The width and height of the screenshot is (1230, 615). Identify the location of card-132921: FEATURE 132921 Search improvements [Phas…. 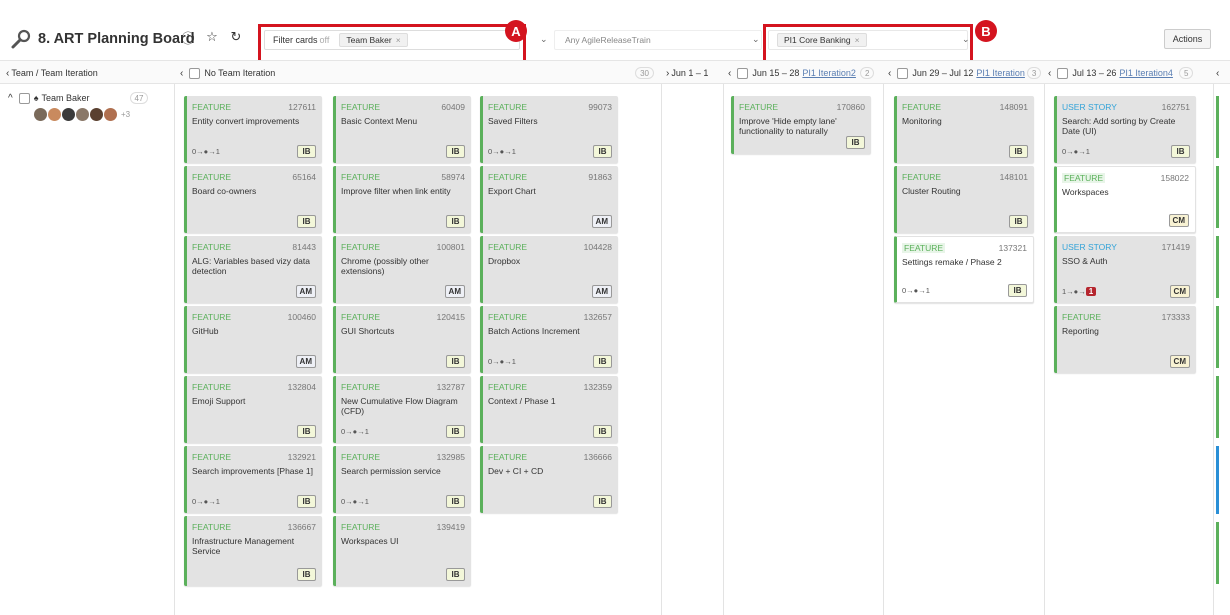
(253, 479).